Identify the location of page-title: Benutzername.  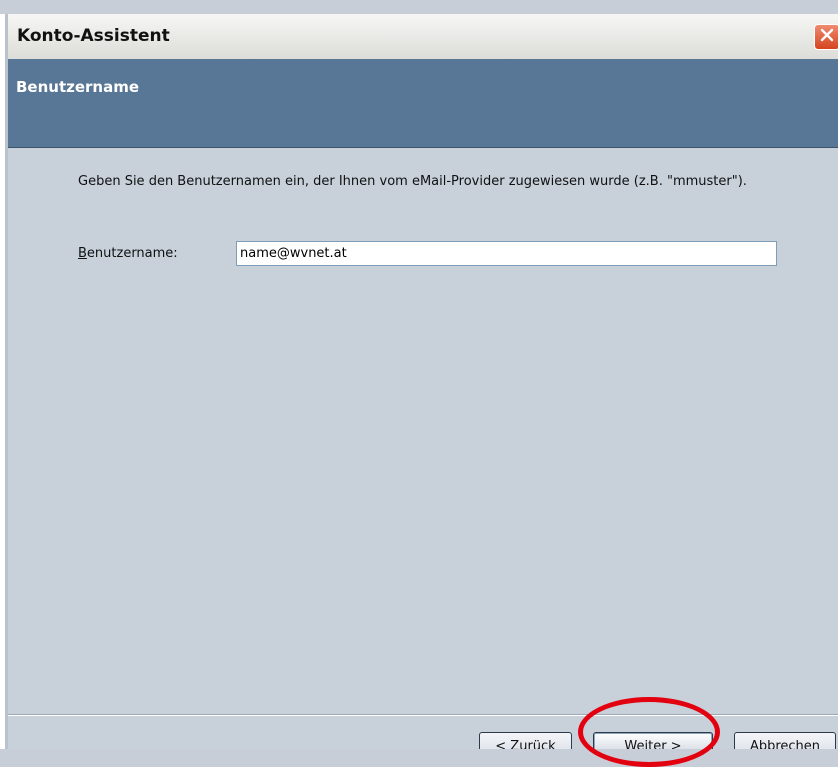
(78, 87).